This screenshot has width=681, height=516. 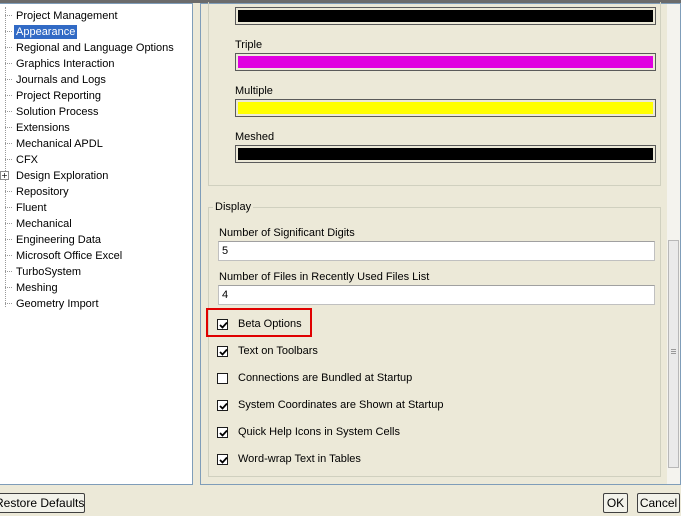 I want to click on tree-item-label: Extensions, so click(x=43, y=128).